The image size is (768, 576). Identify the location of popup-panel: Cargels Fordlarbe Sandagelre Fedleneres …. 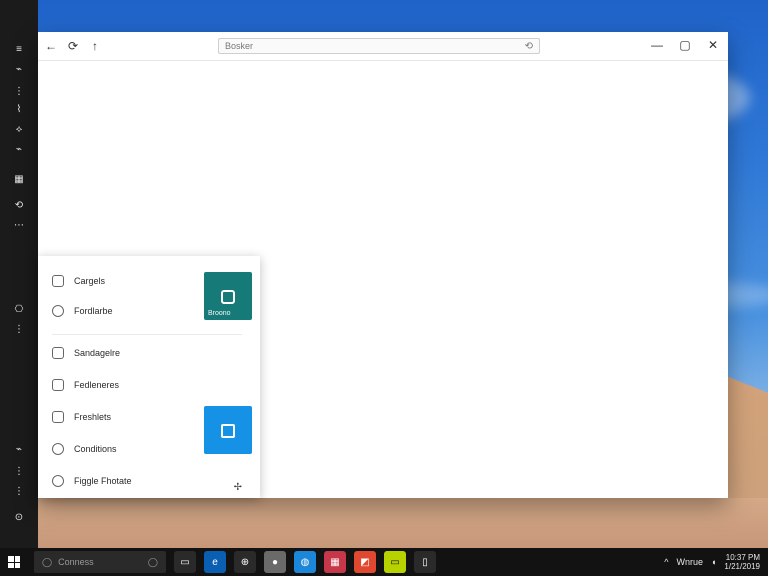
(149, 377).